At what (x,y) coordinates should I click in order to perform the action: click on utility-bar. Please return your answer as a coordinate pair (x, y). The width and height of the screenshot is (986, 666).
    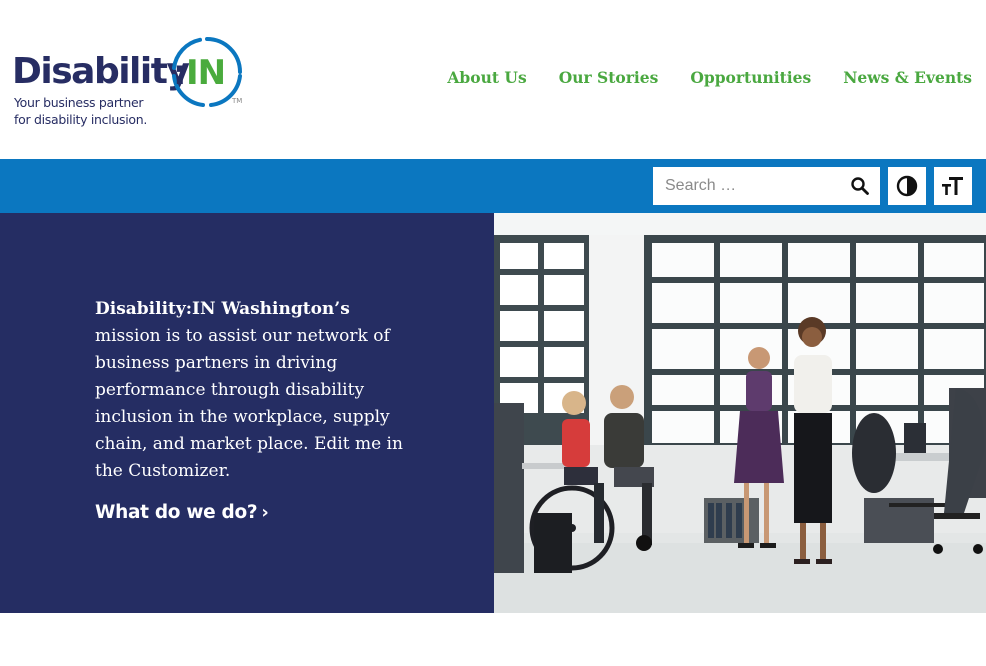
    Looking at the image, I should click on (493, 186).